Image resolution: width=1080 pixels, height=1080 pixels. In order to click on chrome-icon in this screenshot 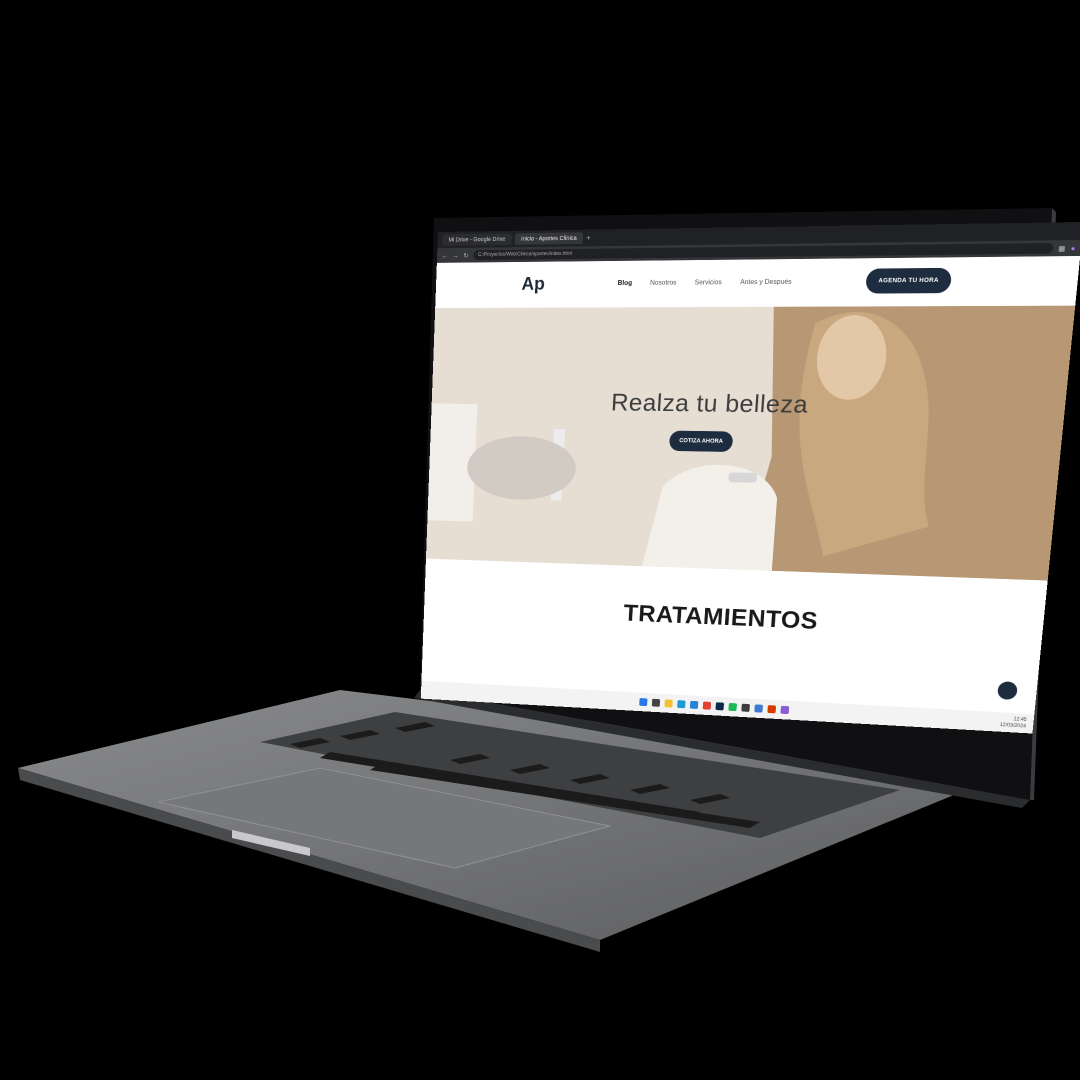, I will do `click(707, 706)`.